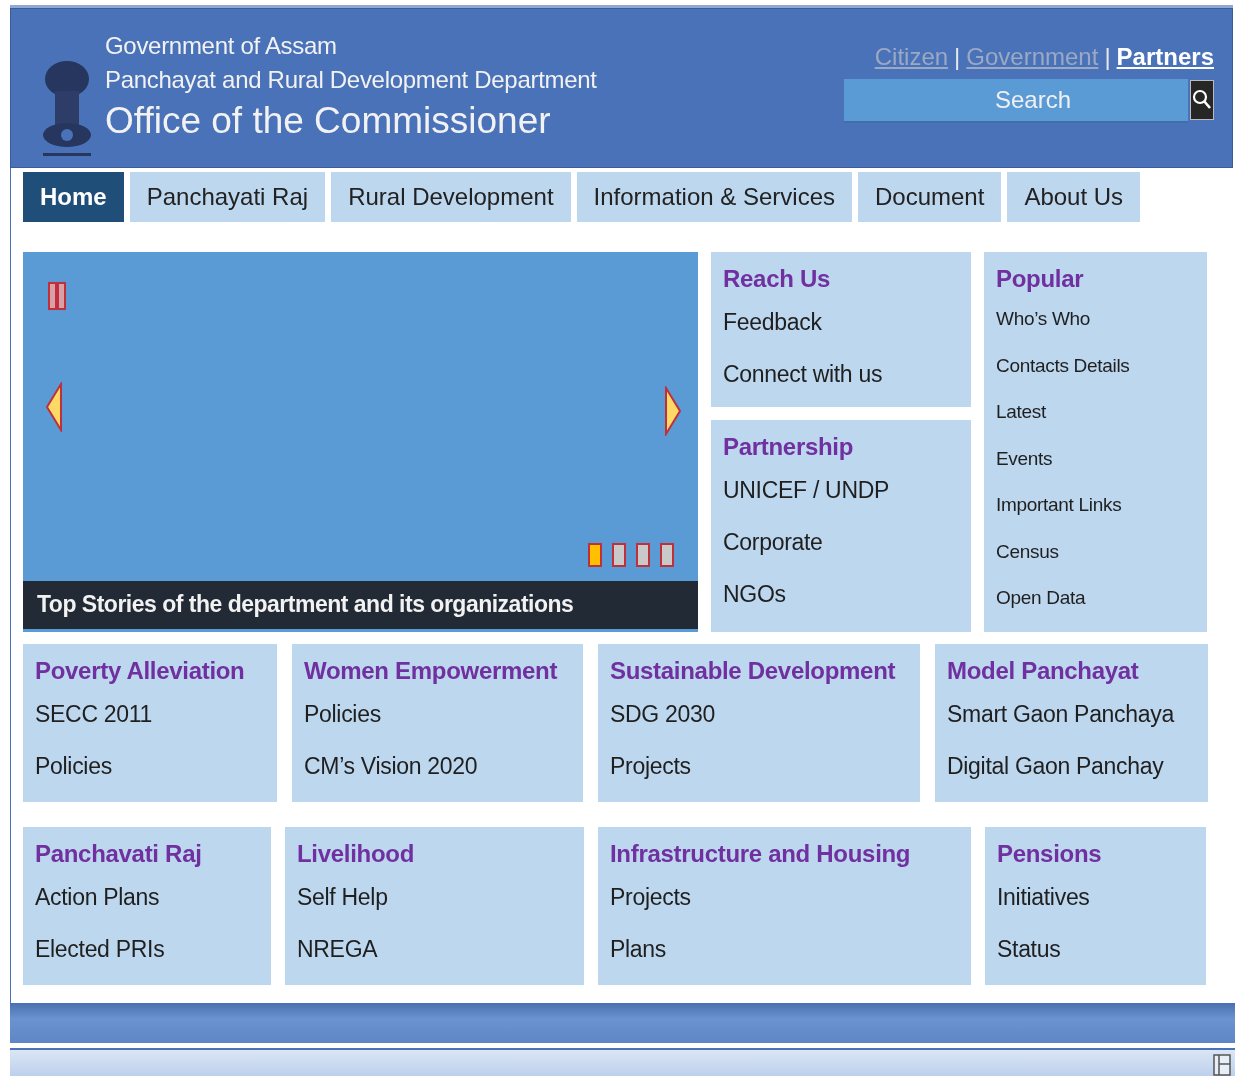 The image size is (1235, 1076). I want to click on search-icon, so click(1202, 100).